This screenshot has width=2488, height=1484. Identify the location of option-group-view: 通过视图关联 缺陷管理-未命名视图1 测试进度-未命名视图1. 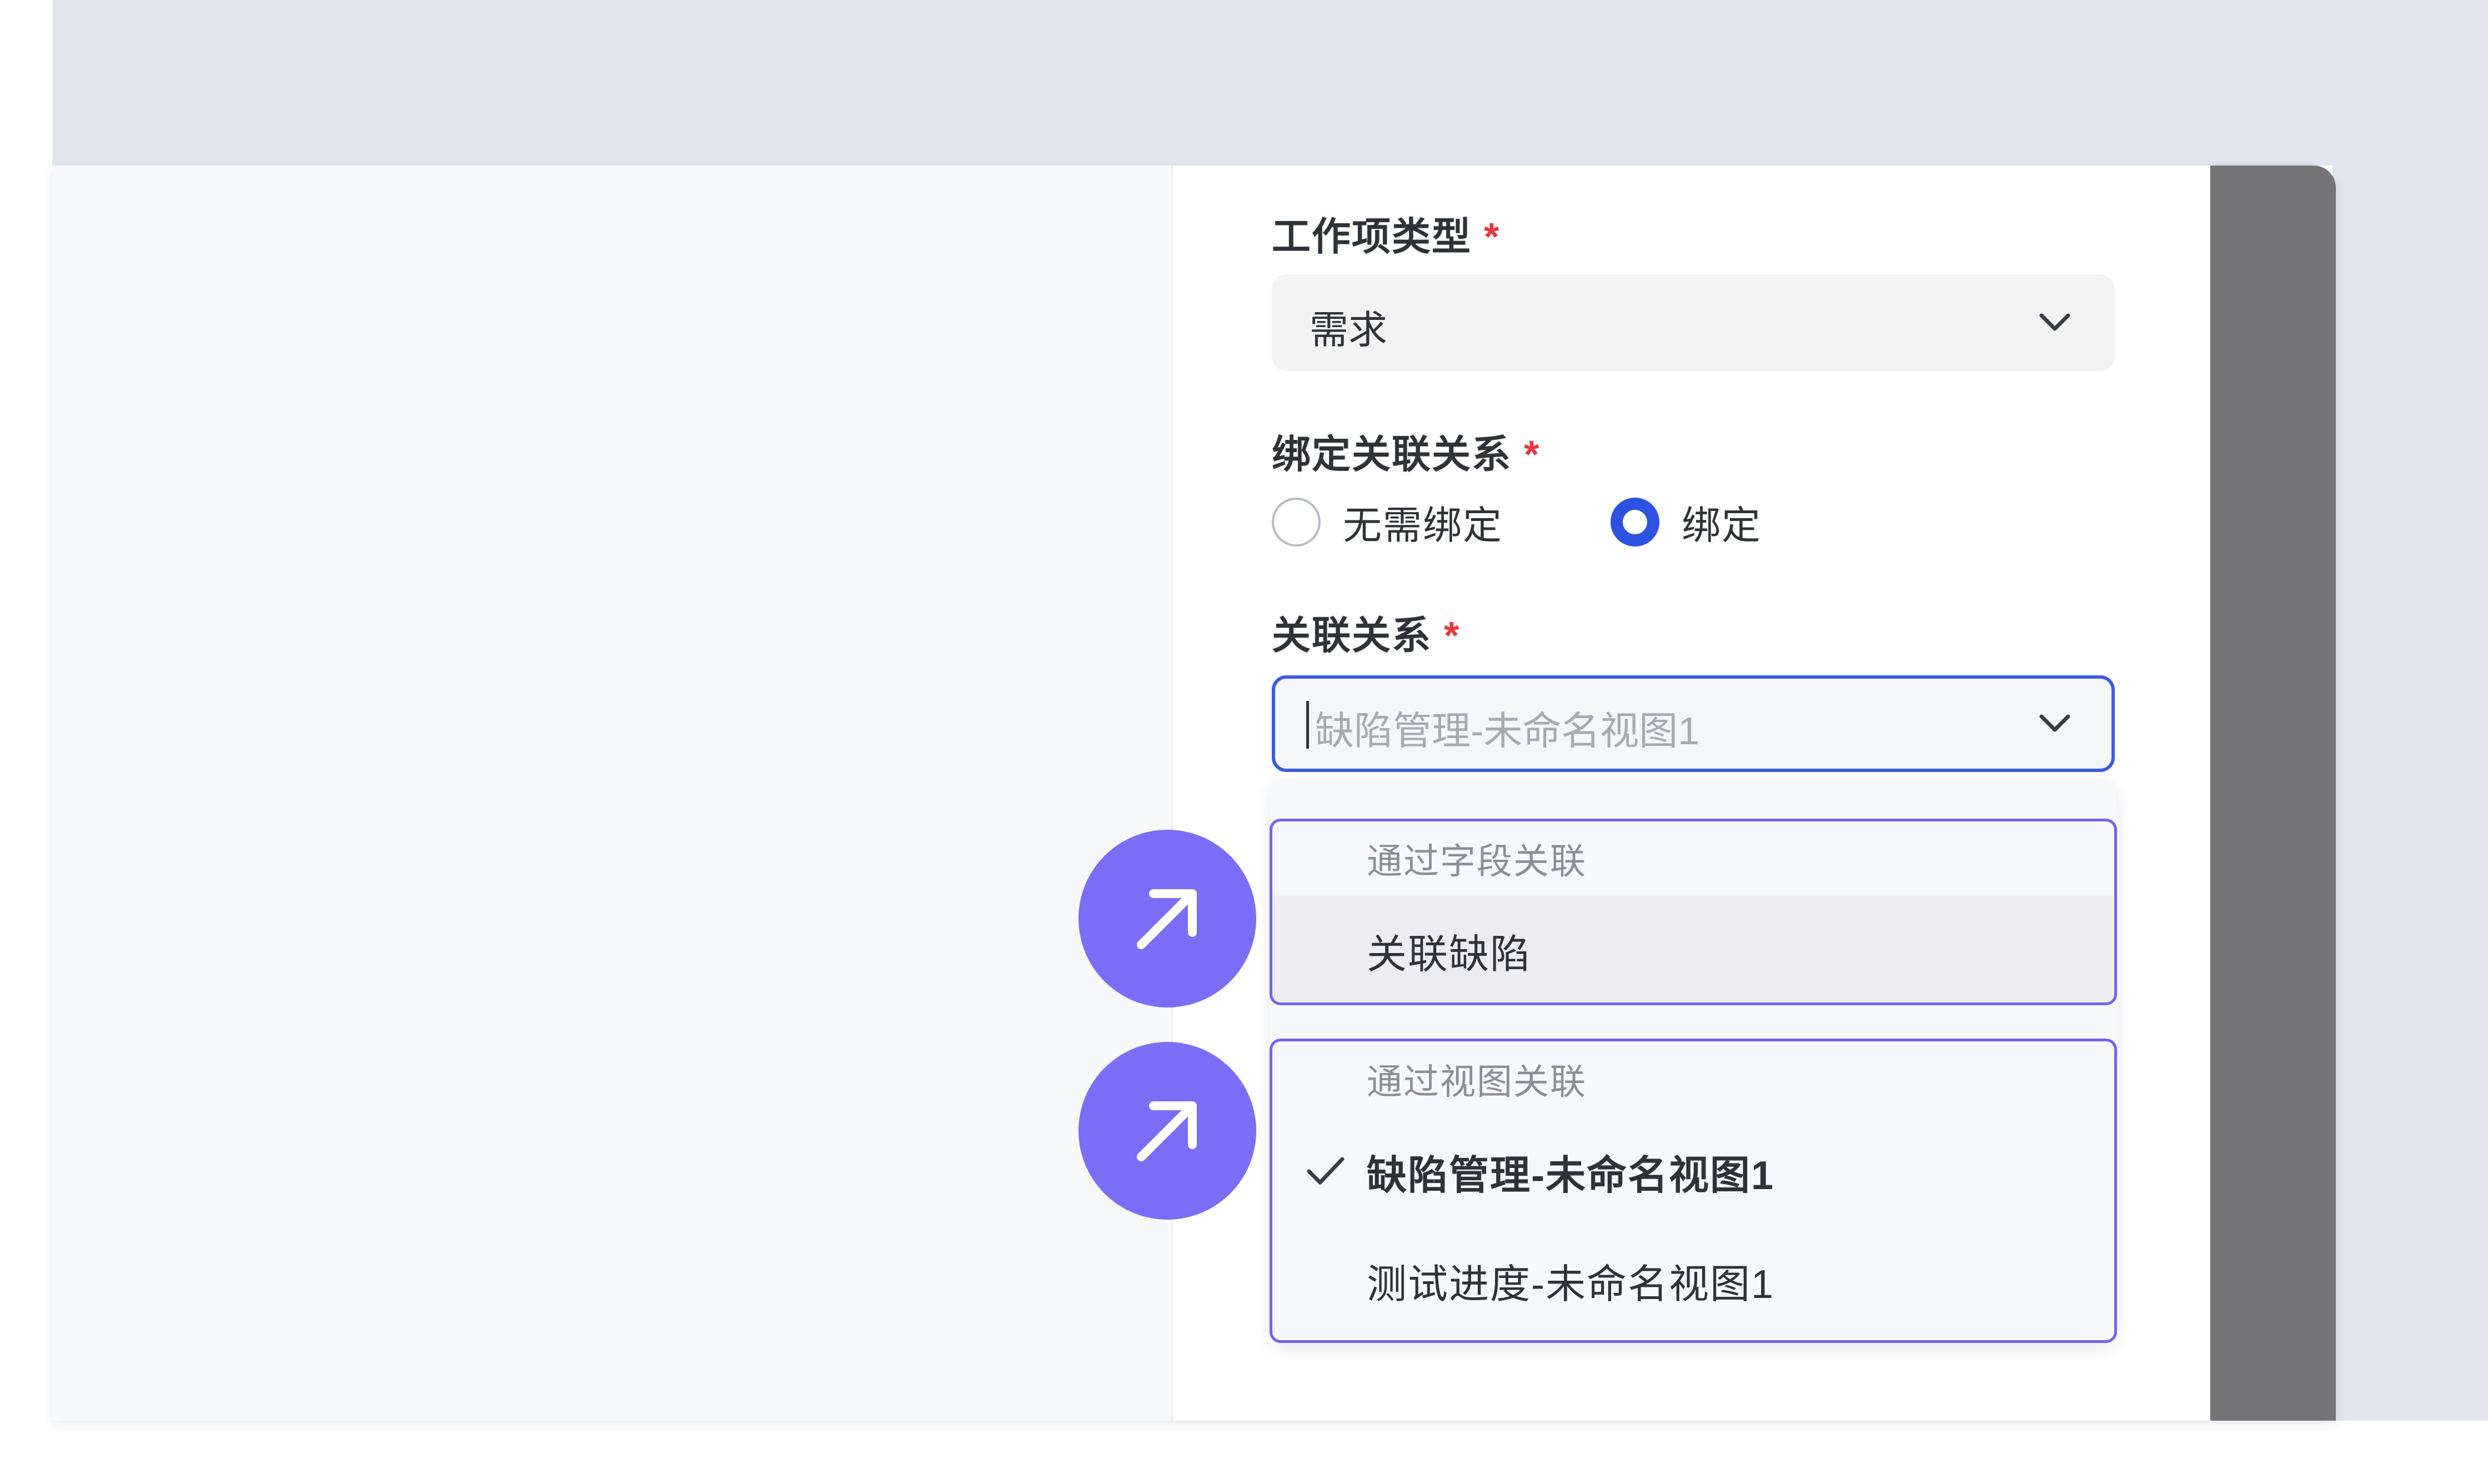
(1694, 1191).